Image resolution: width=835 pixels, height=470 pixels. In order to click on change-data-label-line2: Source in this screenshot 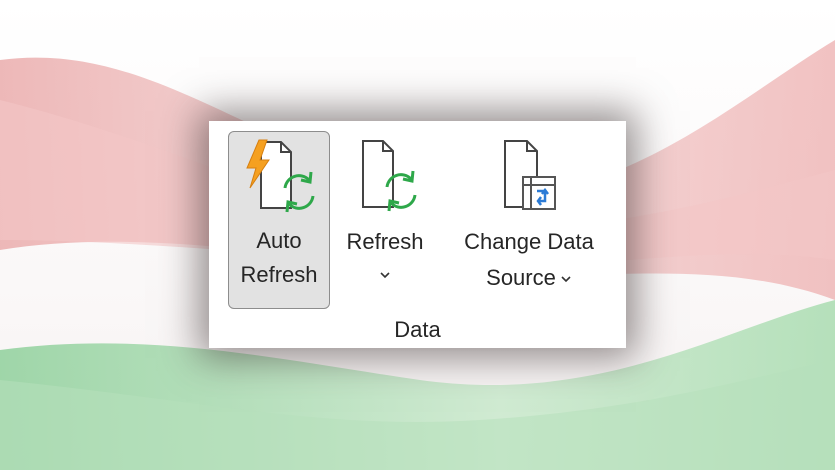, I will do `click(529, 278)`.